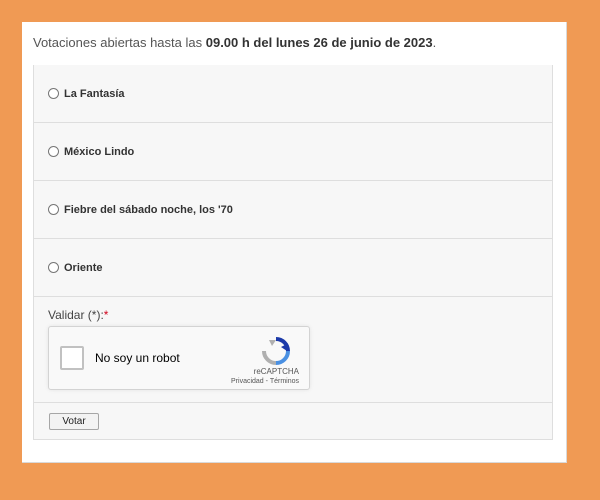 This screenshot has height=500, width=600. Describe the element at coordinates (293, 420) in the screenshot. I see `submit-row: Votar` at that location.